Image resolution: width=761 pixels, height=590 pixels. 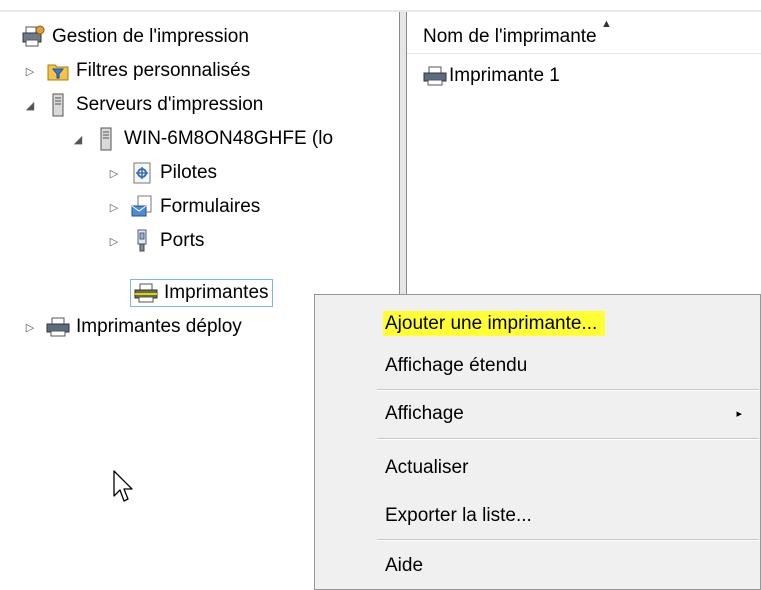 What do you see at coordinates (567, 468) in the screenshot?
I see `menu-item-refresh: Actualiser` at bounding box center [567, 468].